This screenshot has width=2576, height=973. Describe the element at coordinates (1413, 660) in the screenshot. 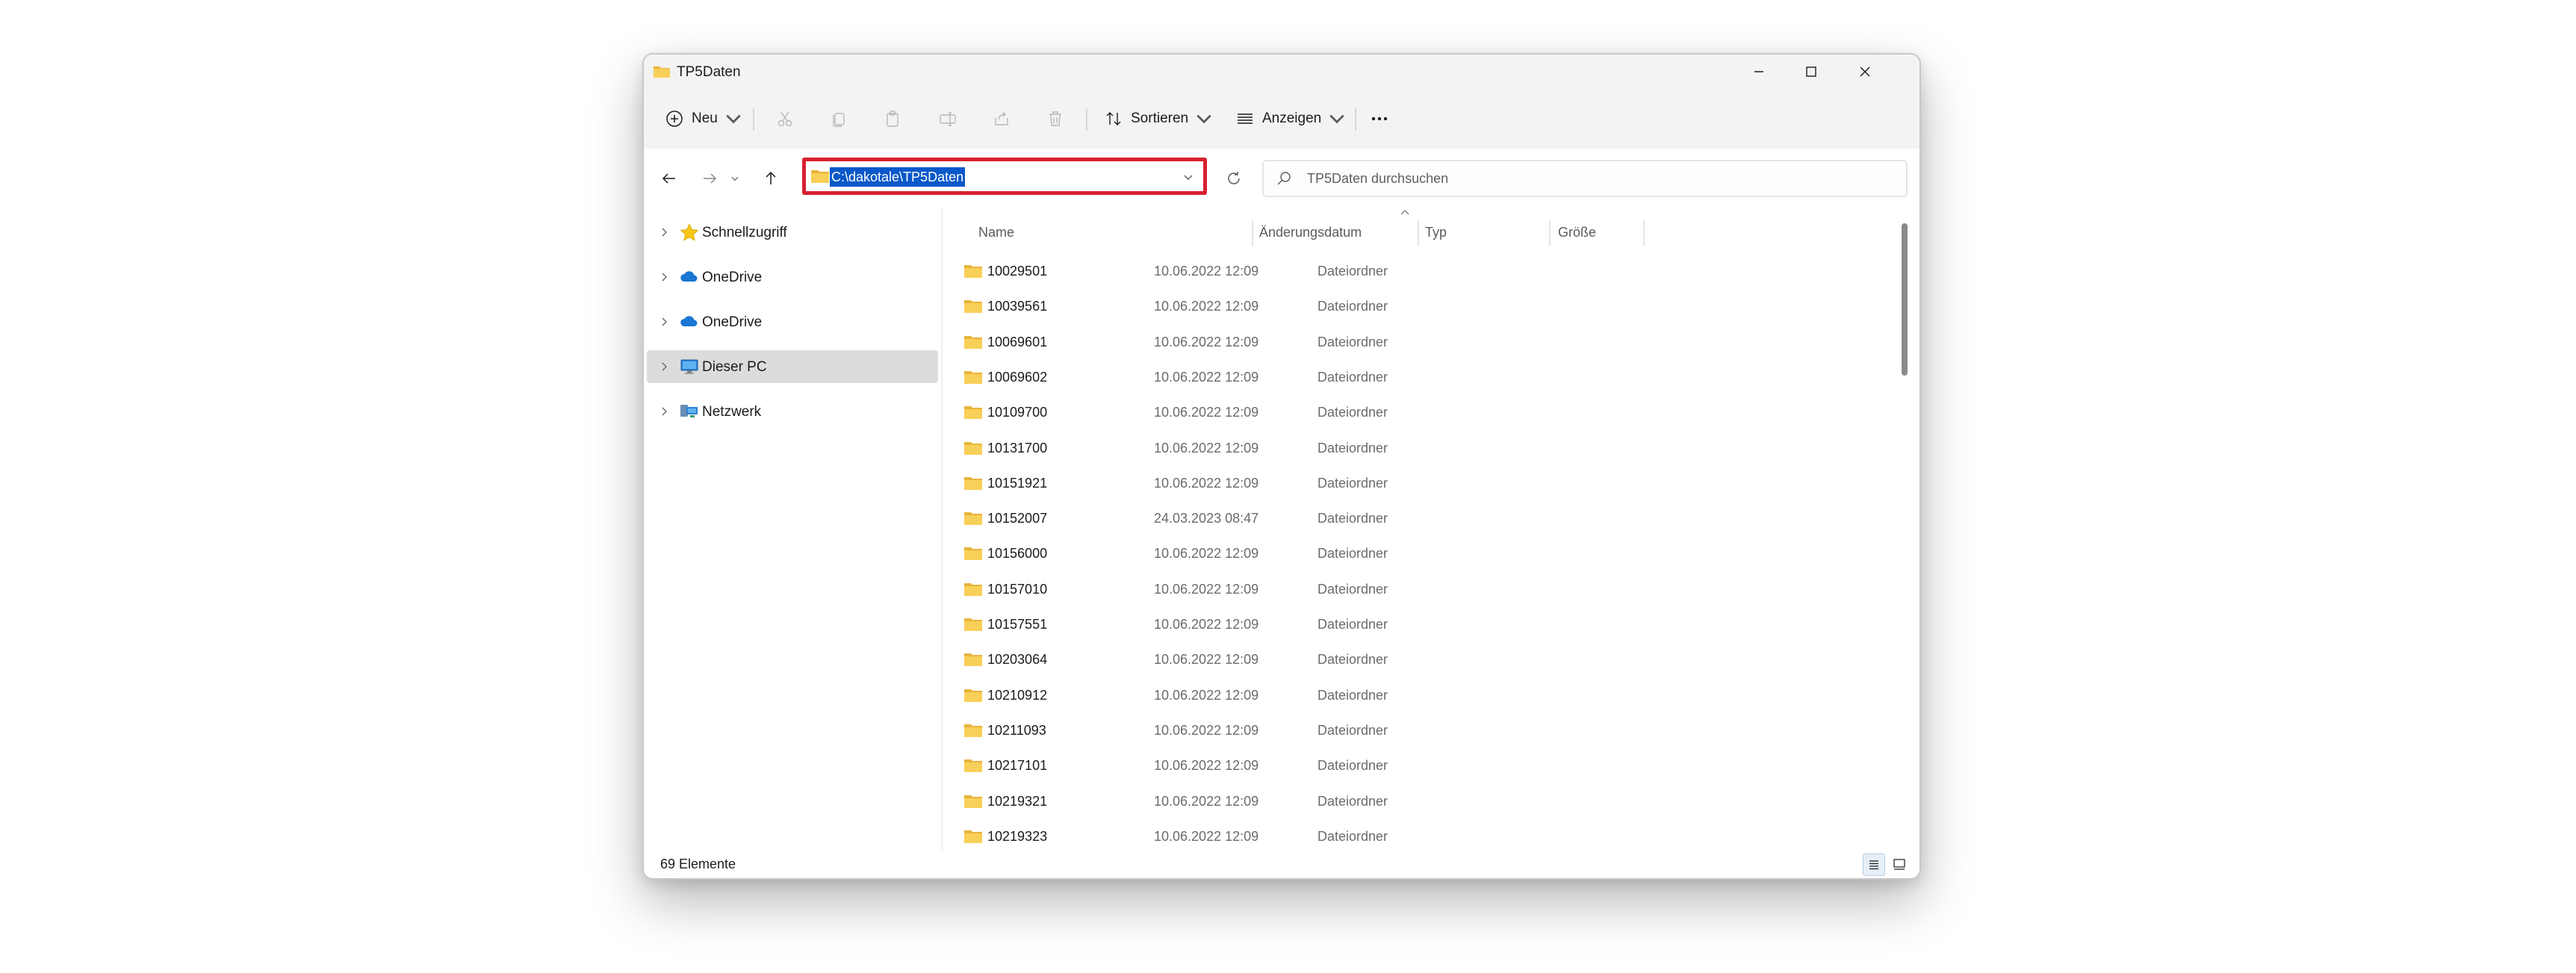

I see `file-row: 10203064 10.06.2022 12:09 Dateiordner` at that location.